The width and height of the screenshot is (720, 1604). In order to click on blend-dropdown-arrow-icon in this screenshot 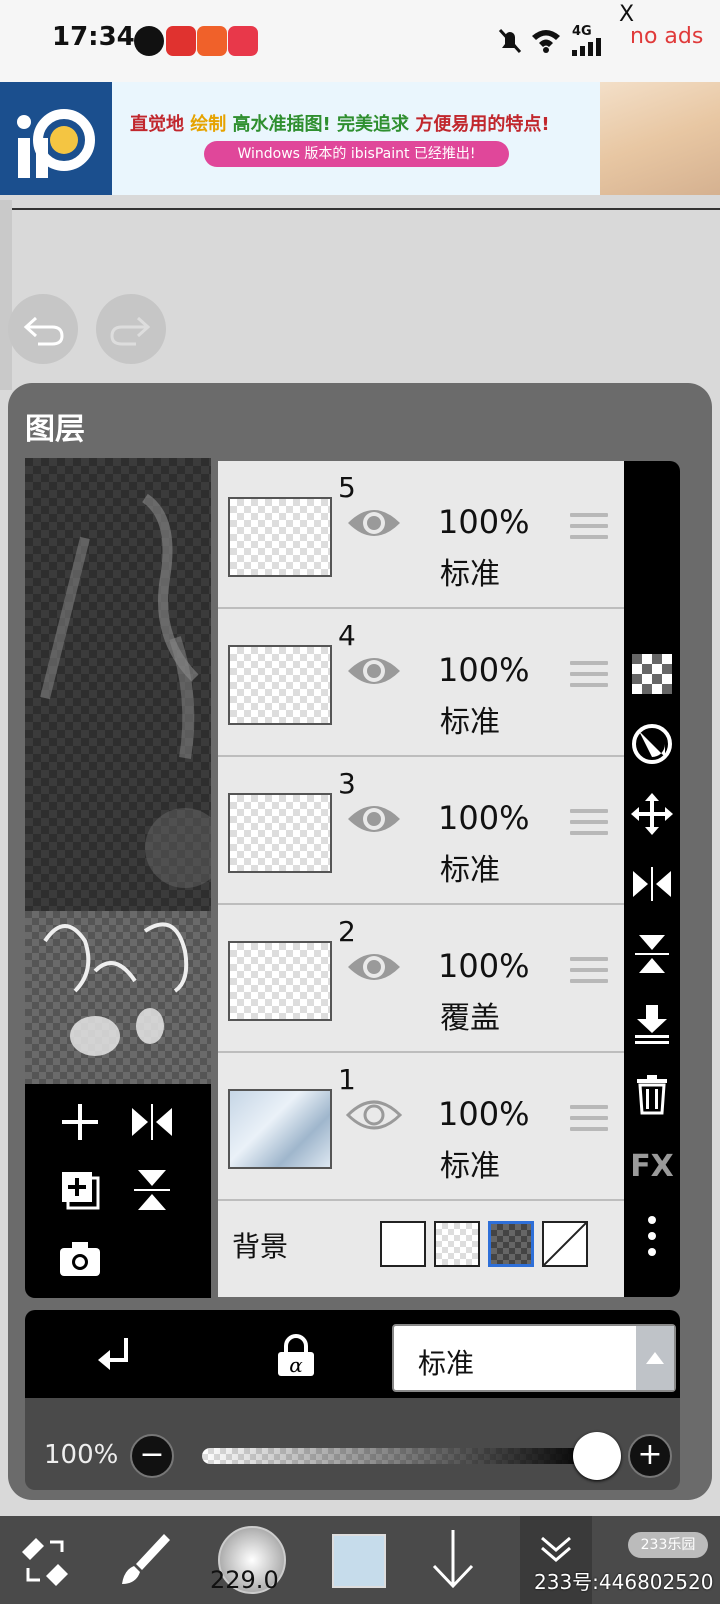, I will do `click(655, 1358)`.